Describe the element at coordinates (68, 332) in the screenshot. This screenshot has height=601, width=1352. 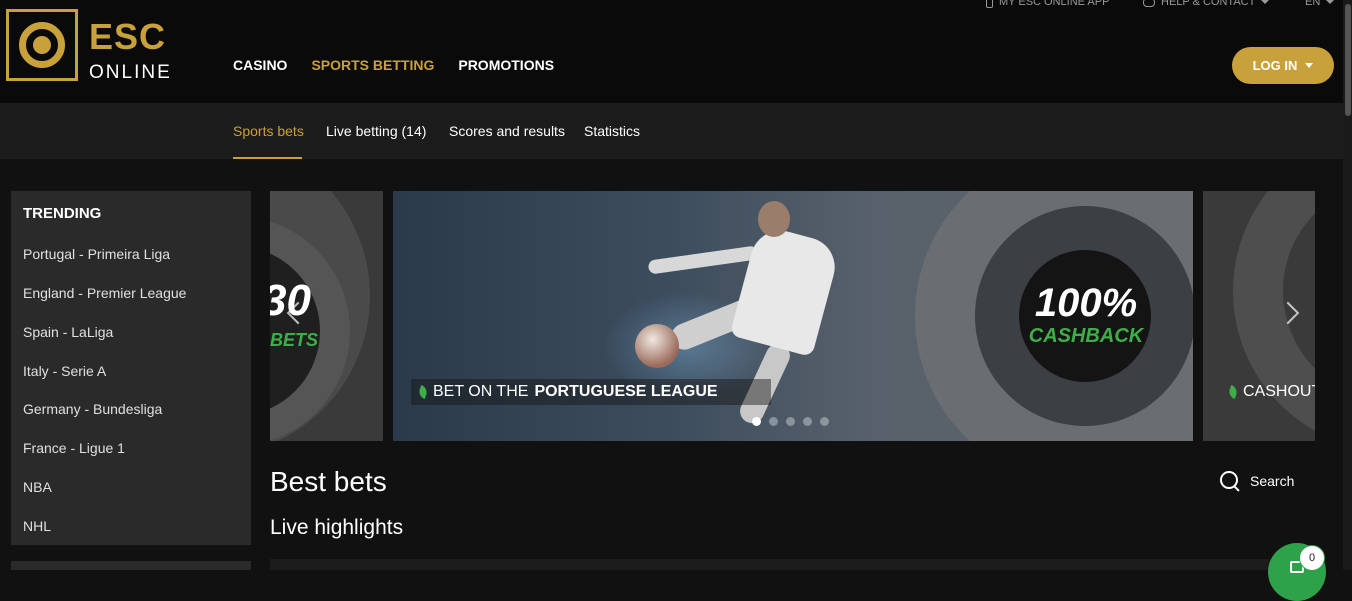
I see `sidebar-item-spain: Spain - LaLiga` at that location.